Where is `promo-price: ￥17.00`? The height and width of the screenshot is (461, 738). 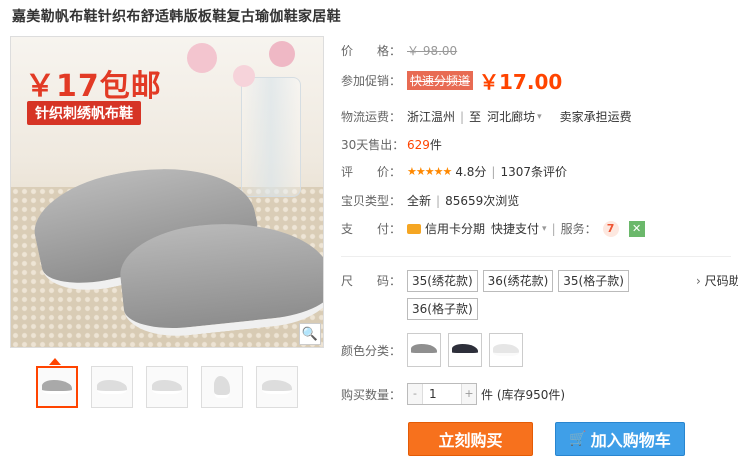 promo-price: ￥17.00 is located at coordinates (521, 82).